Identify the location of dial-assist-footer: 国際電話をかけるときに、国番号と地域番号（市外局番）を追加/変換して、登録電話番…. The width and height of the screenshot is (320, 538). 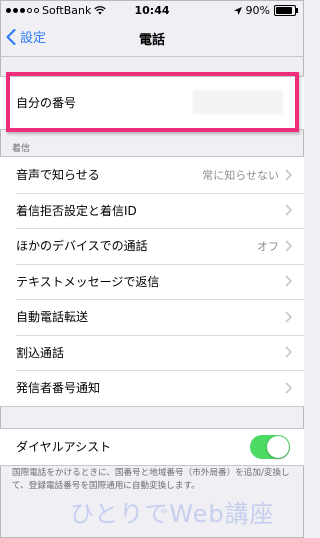
(151, 479).